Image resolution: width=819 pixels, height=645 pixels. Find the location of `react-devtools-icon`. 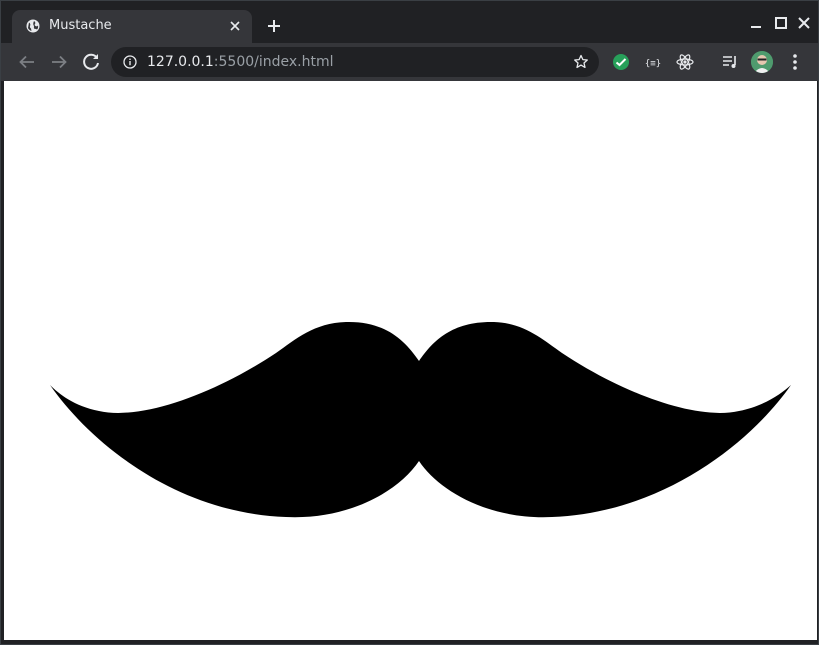

react-devtools-icon is located at coordinates (685, 62).